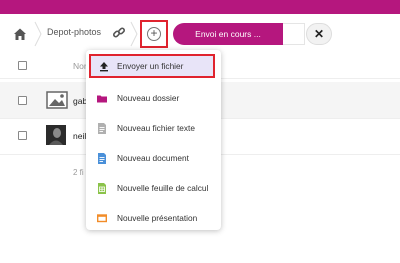 The width and height of the screenshot is (400, 263). What do you see at coordinates (153, 219) in the screenshot?
I see `menu-item-new-presentation: Nouvelle présentation` at bounding box center [153, 219].